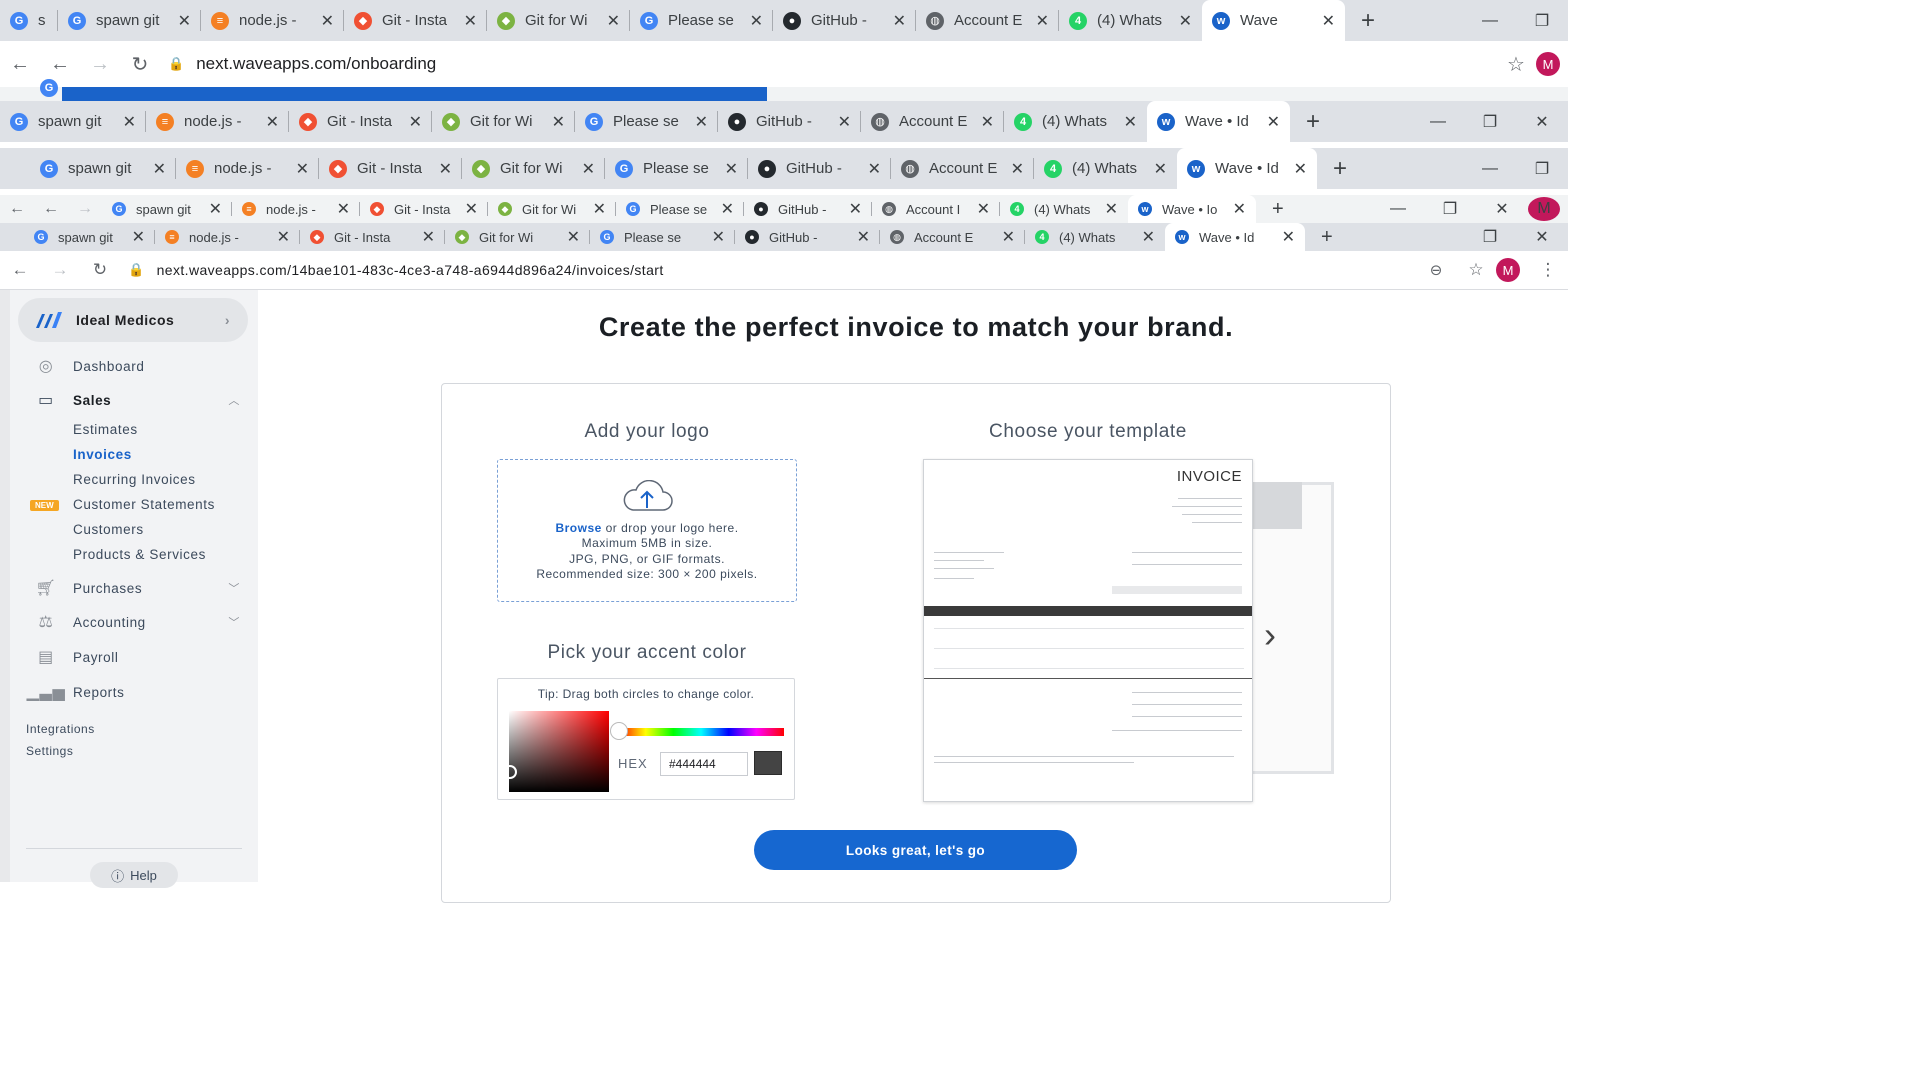 This screenshot has width=1920, height=1080. What do you see at coordinates (134, 622) in the screenshot?
I see `sidebar-item-accounting: ⚖︎ Accounting ﹀` at bounding box center [134, 622].